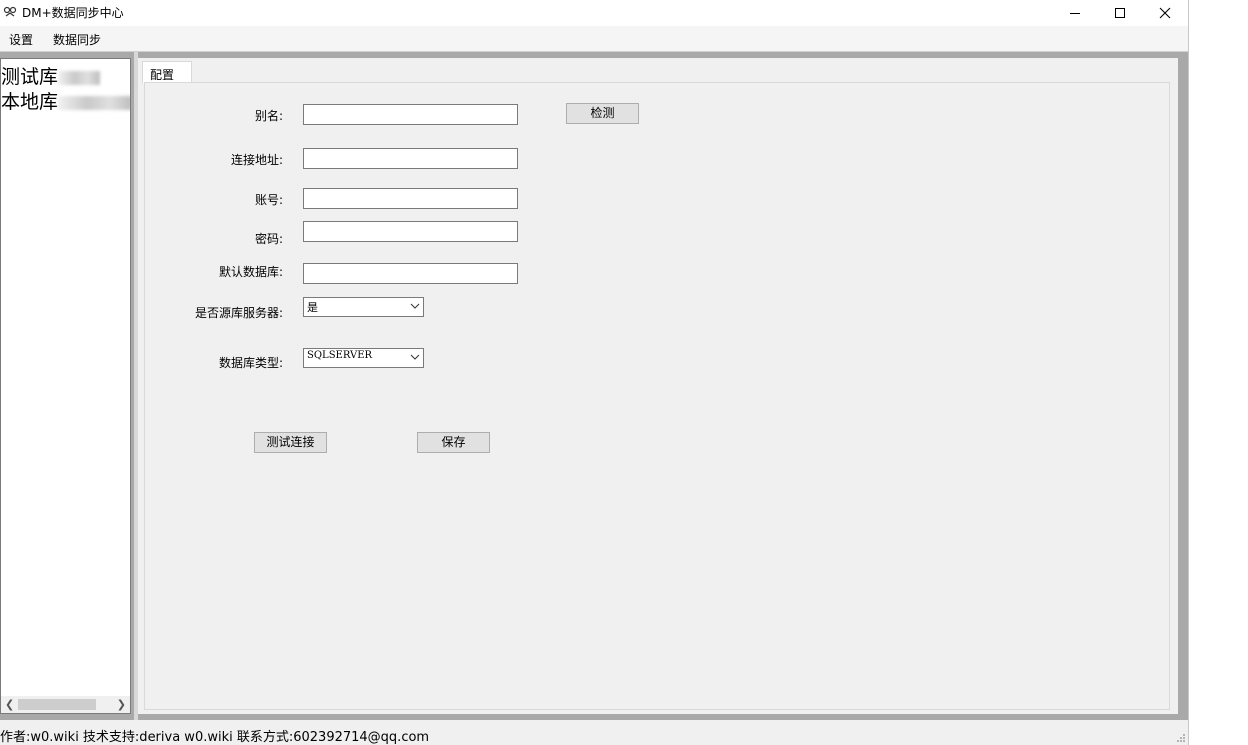 Image resolution: width=1248 pixels, height=745 pixels. What do you see at coordinates (57, 704) in the screenshot?
I see `scroll-thumb` at bounding box center [57, 704].